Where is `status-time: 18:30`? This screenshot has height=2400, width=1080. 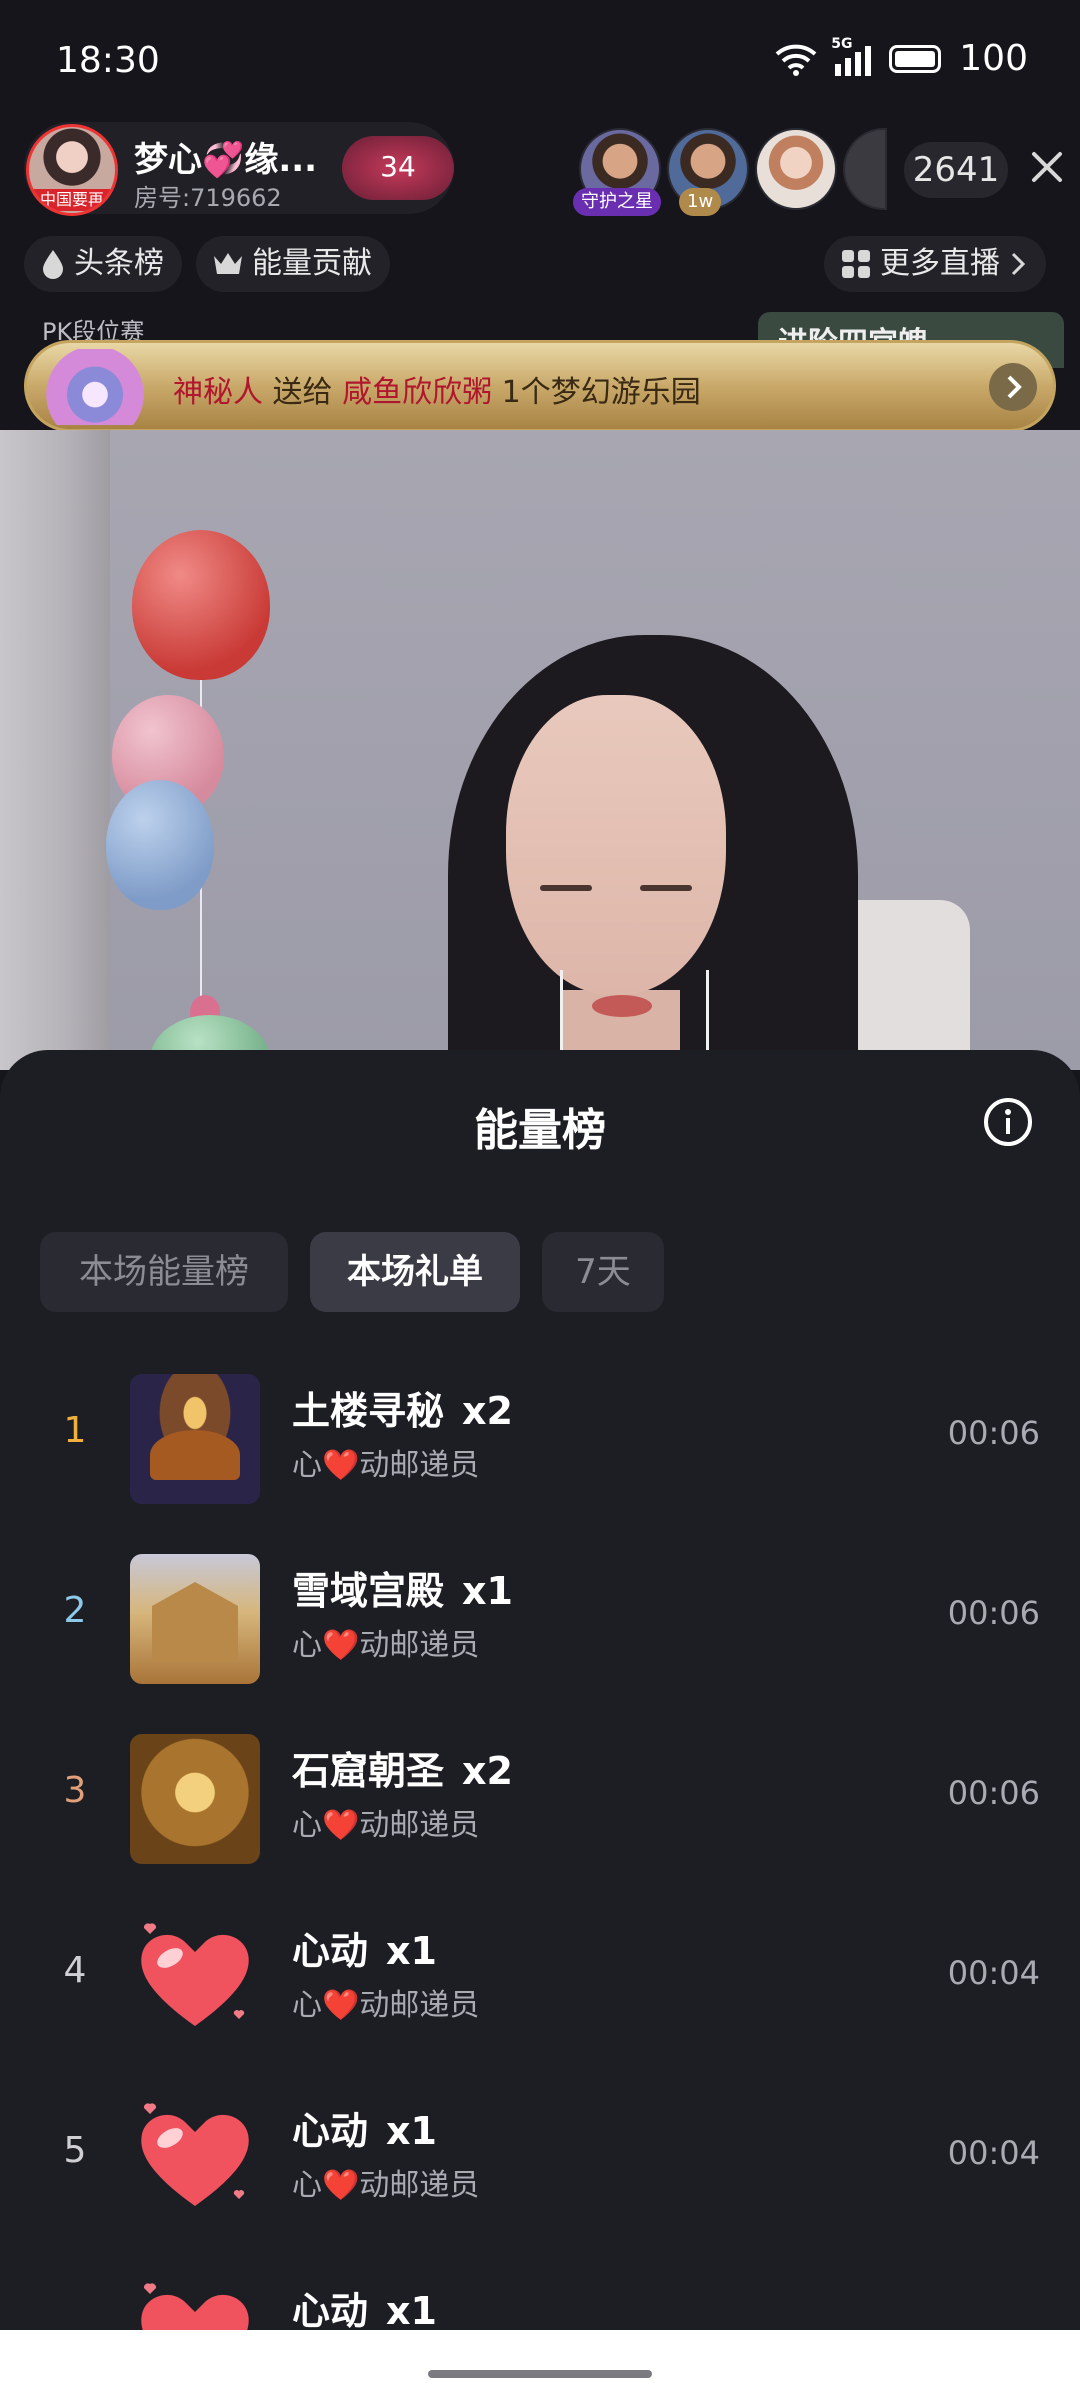
status-time: 18:30 is located at coordinates (108, 60).